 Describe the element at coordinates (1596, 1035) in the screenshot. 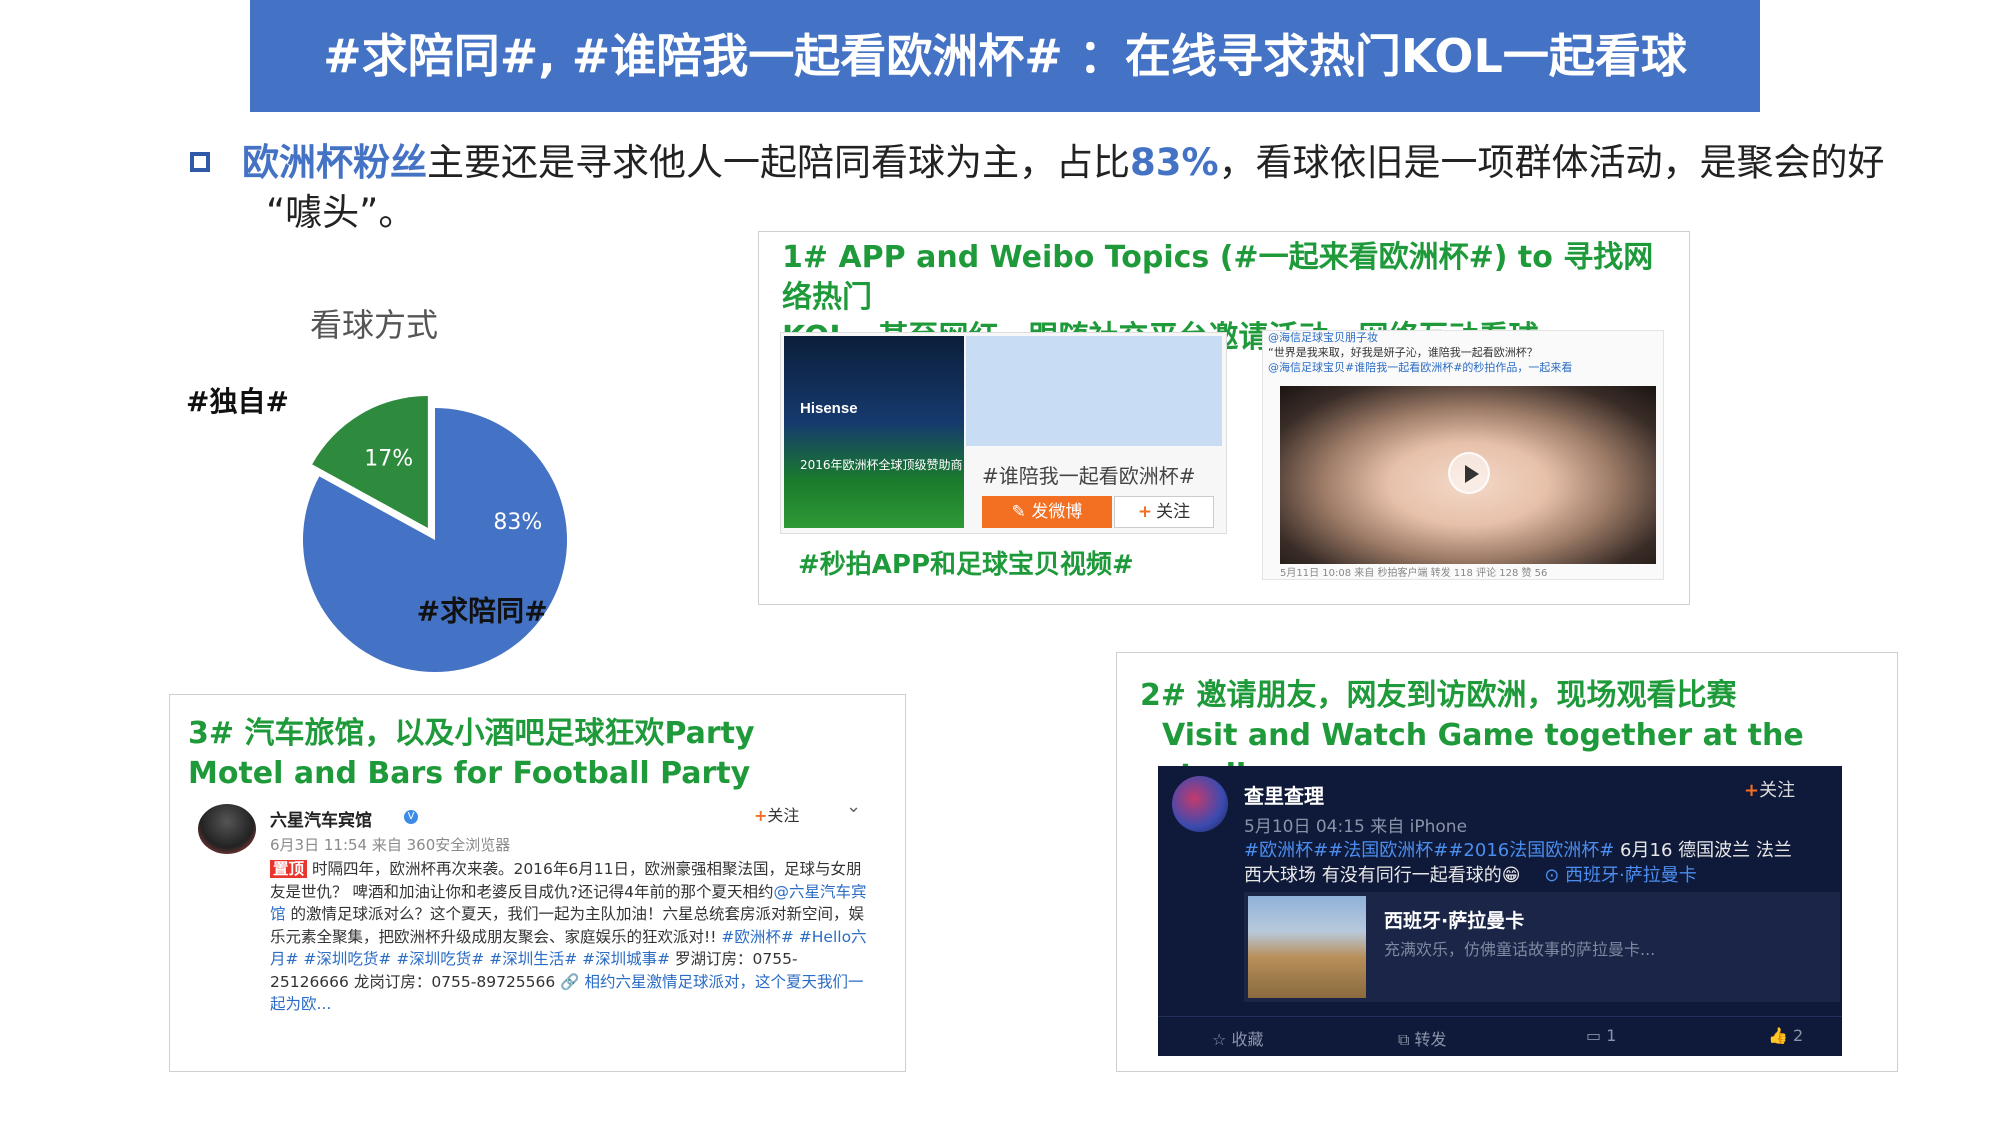

I see `comment-icon: ▭` at that location.